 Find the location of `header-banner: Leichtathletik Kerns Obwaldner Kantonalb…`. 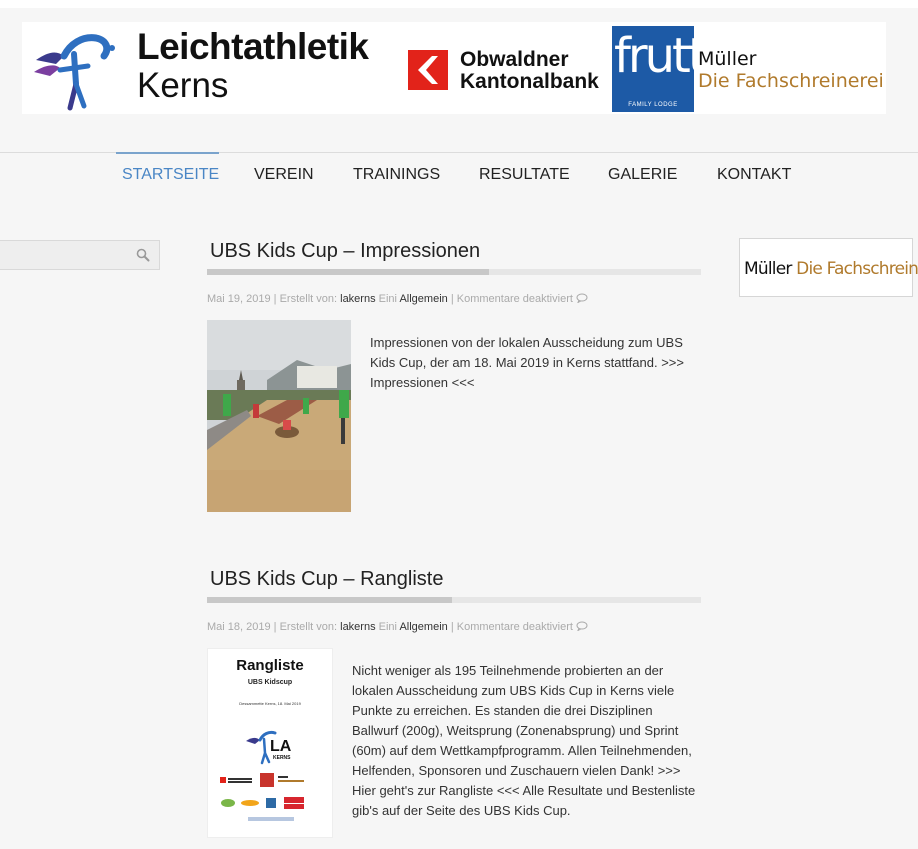

header-banner: Leichtathletik Kerns Obwaldner Kantonalb… is located at coordinates (454, 68).